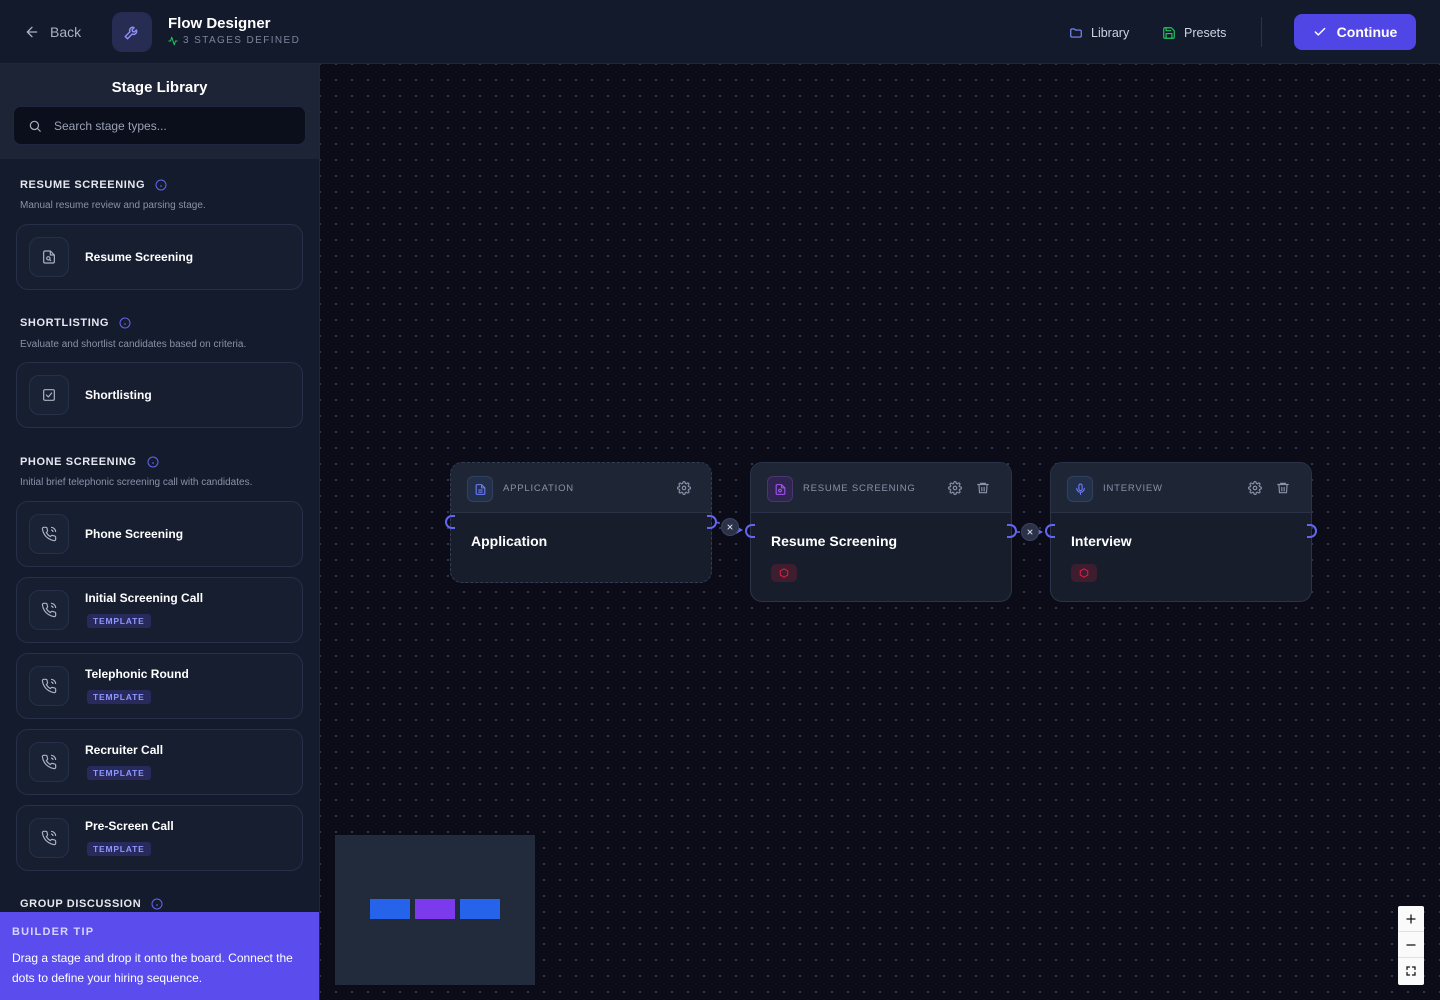 This screenshot has width=1440, height=1000. I want to click on library-label: Library, so click(1110, 33).